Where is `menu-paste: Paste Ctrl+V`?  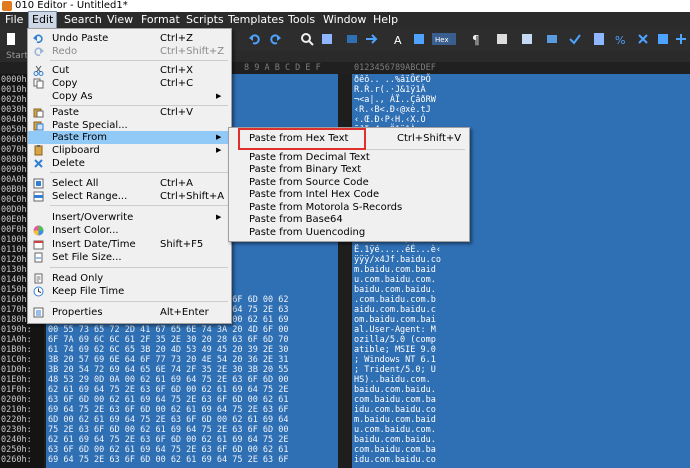 menu-paste: Paste Ctrl+V is located at coordinates (129, 112).